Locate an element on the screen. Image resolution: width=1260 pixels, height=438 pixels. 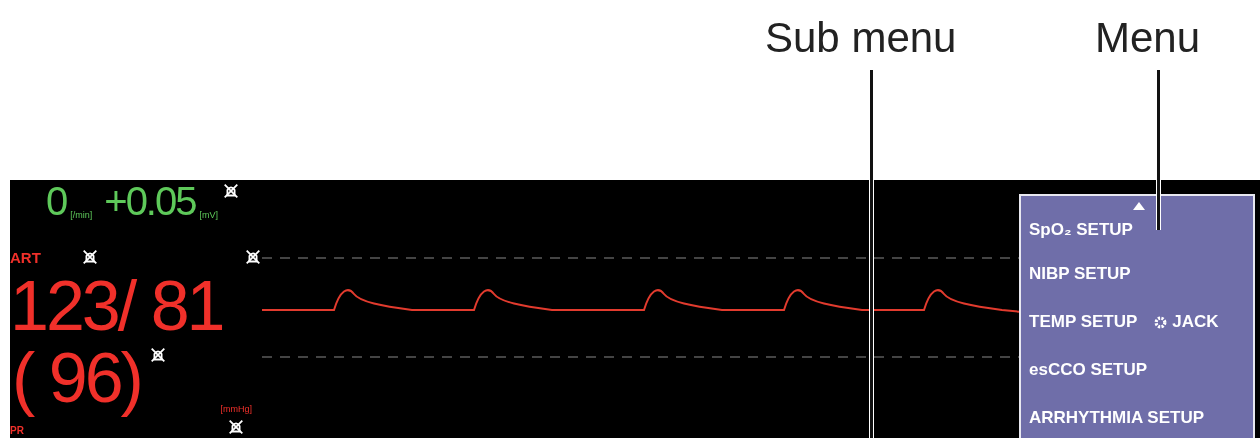
st-value: +0.05 is located at coordinates (150, 202).